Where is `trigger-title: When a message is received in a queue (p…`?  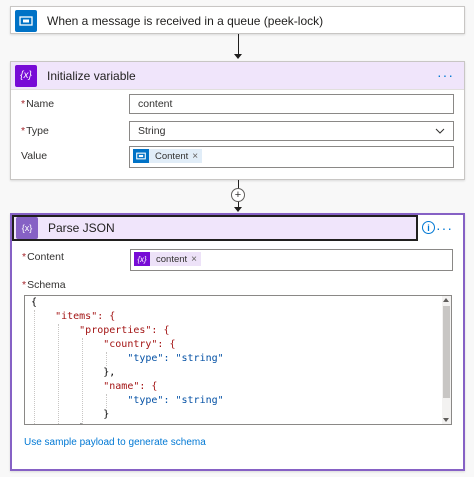 trigger-title: When a message is received in a queue (p… is located at coordinates (185, 21).